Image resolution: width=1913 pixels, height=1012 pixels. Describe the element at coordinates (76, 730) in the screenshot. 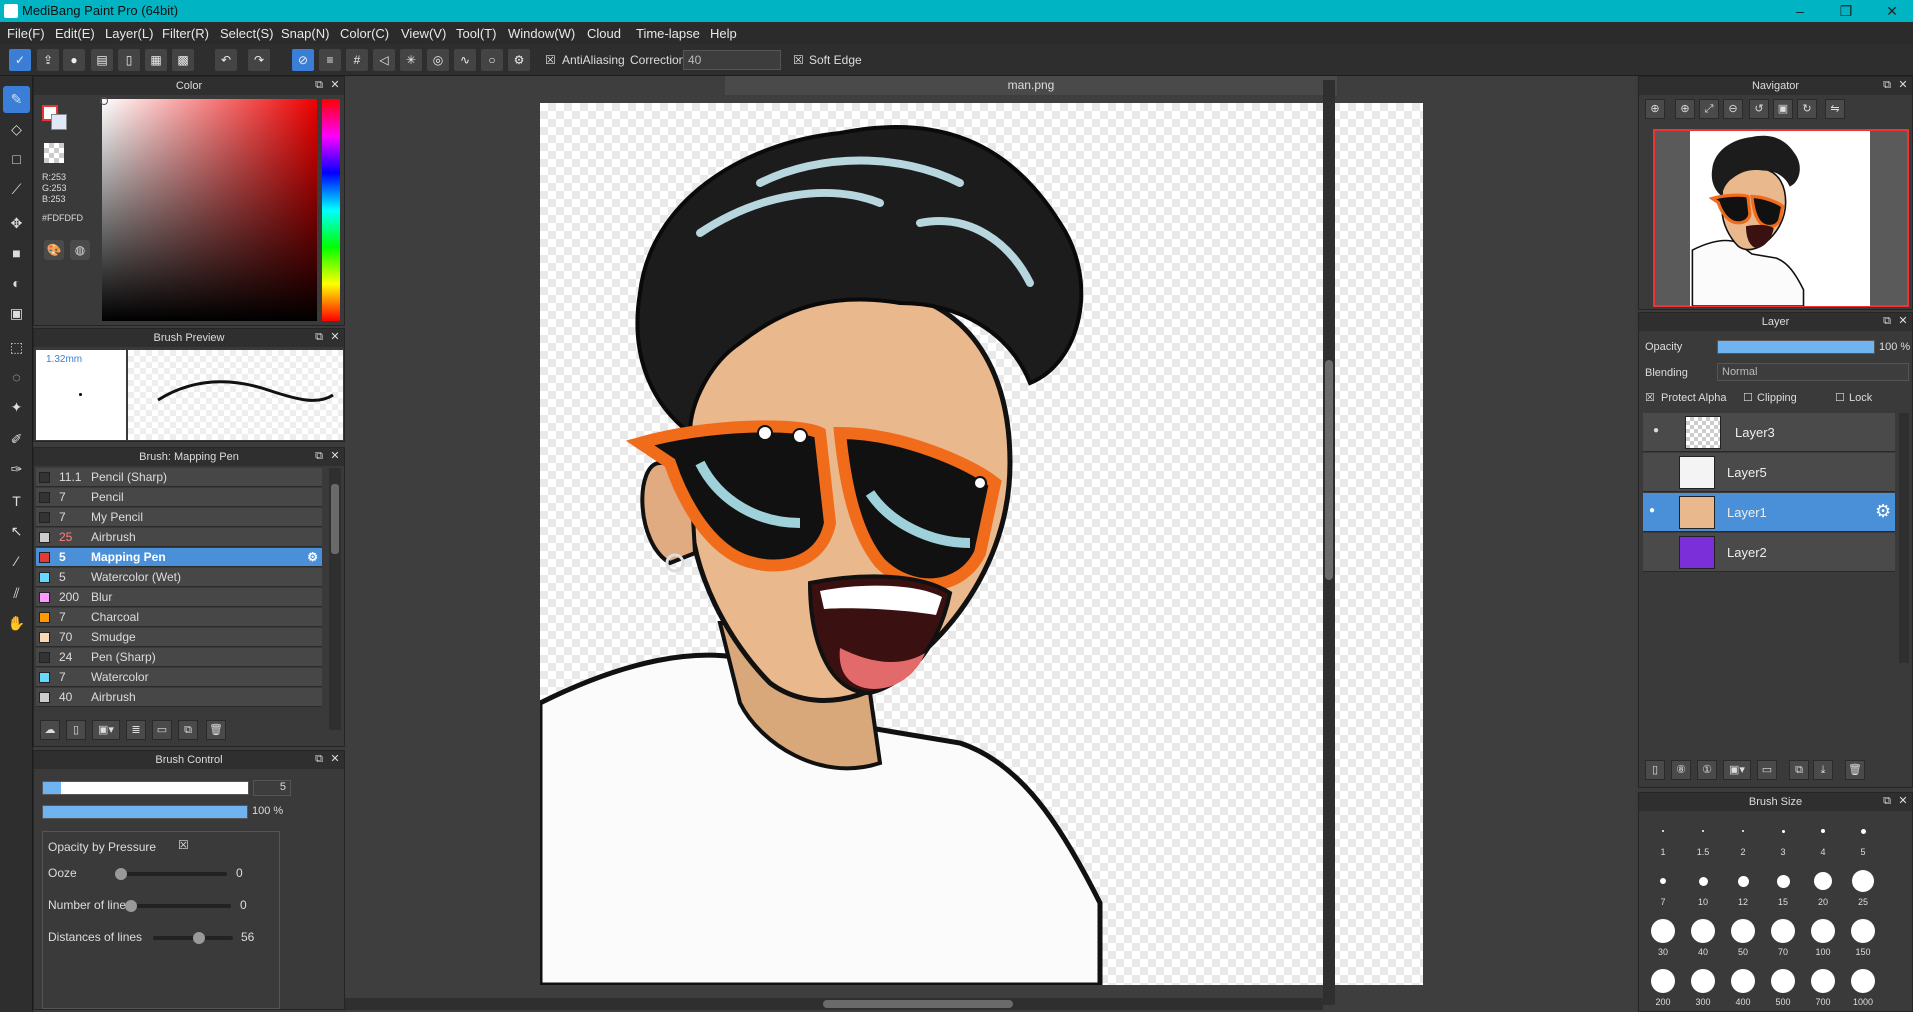

I see `new-brush-icon: ▯` at that location.